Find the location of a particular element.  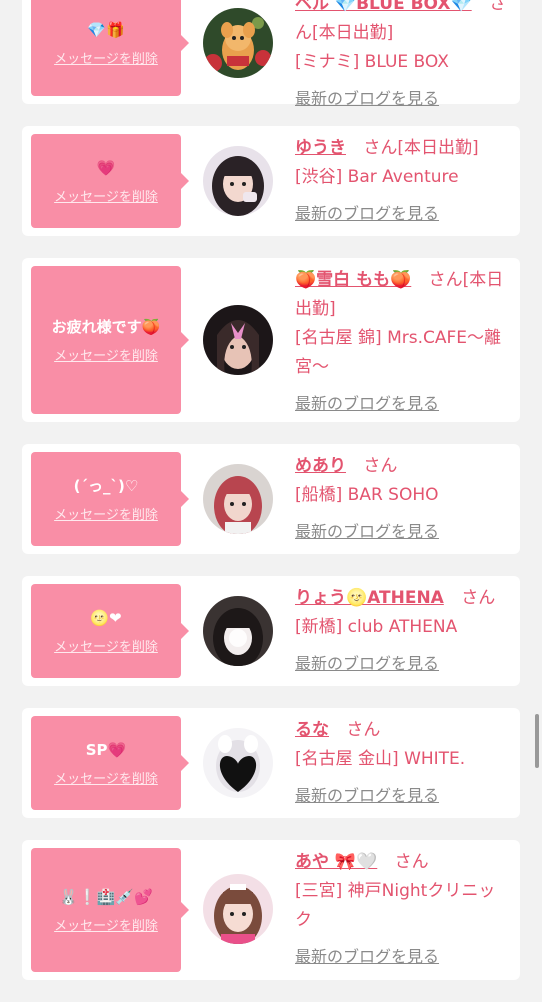

message-bubble: 🌝❤ メッセージを削除 is located at coordinates (110, 631).